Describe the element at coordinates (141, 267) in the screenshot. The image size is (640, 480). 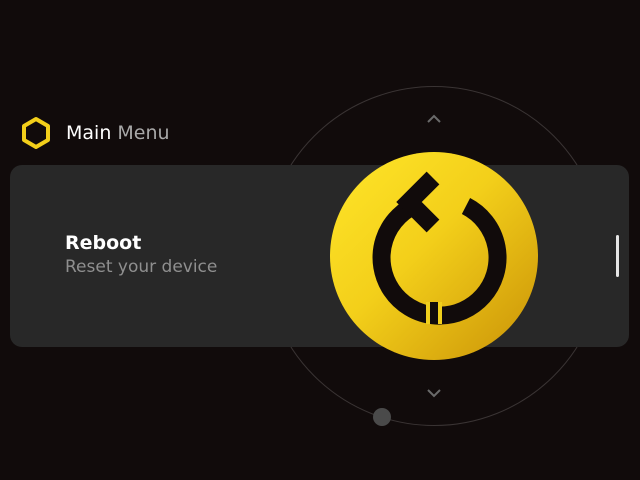
I see `menu-item-subtitle: Reset your device` at that location.